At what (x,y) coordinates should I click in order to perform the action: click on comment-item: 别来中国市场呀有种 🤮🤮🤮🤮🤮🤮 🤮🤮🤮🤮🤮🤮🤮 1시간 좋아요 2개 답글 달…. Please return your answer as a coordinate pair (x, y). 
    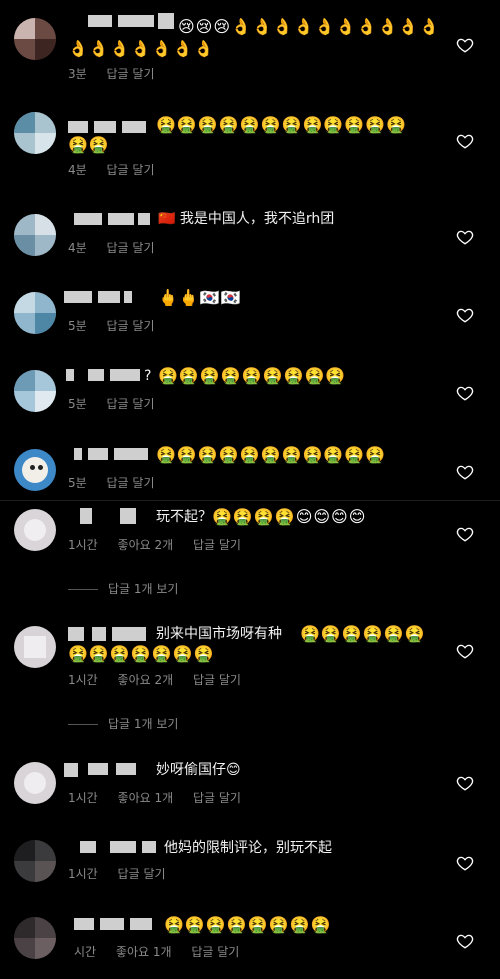
    Looking at the image, I should click on (250, 682).